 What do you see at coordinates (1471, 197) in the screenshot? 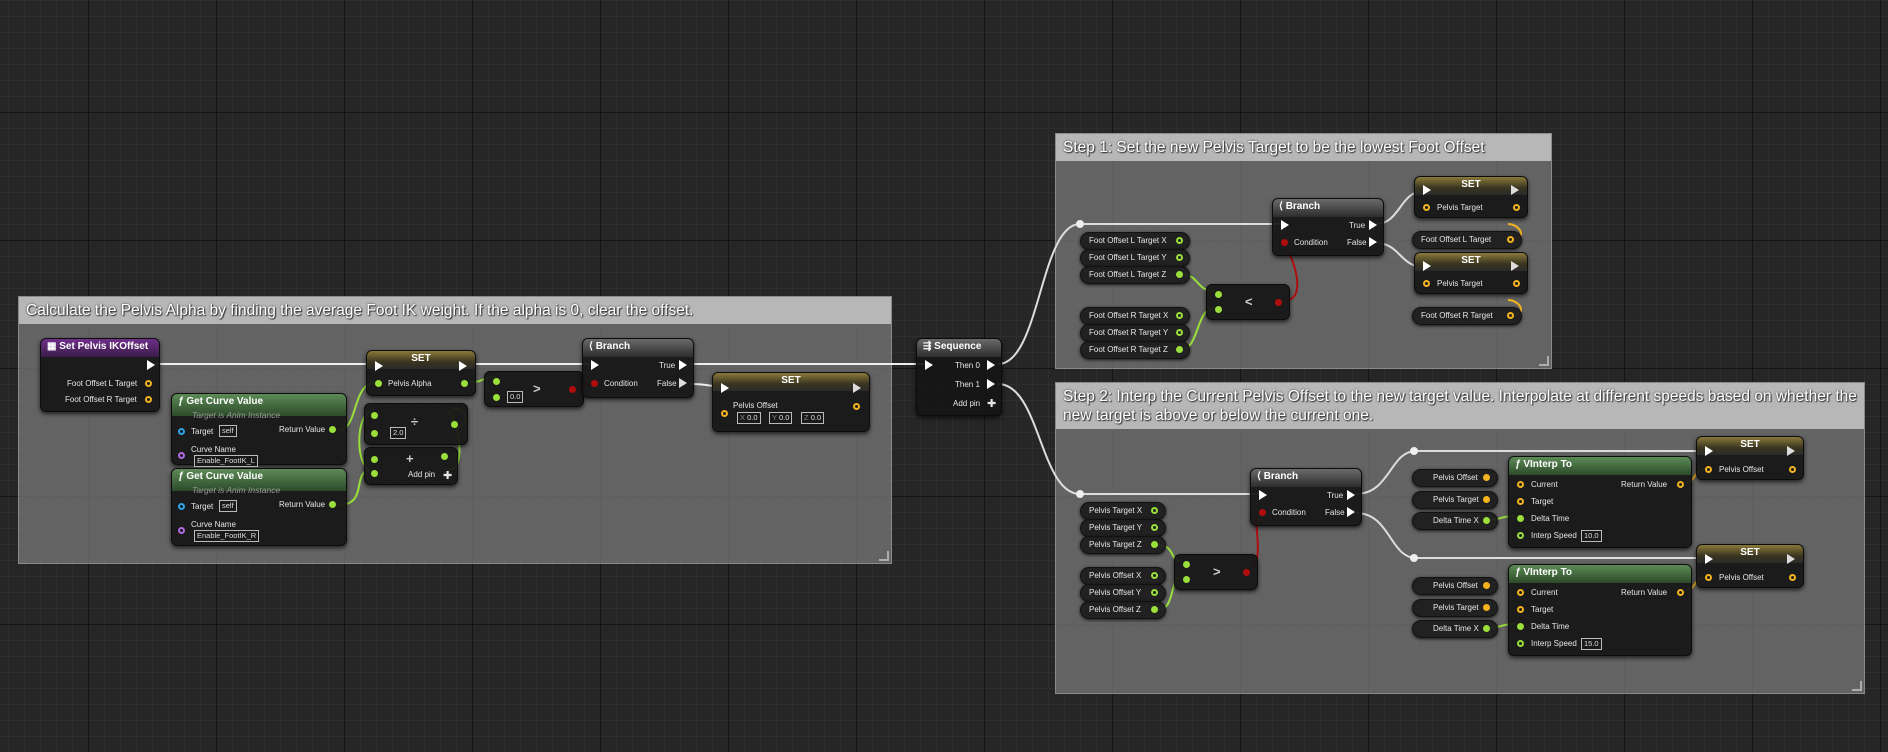
I see `step1-set-target-1: SET Pelvis Target` at bounding box center [1471, 197].